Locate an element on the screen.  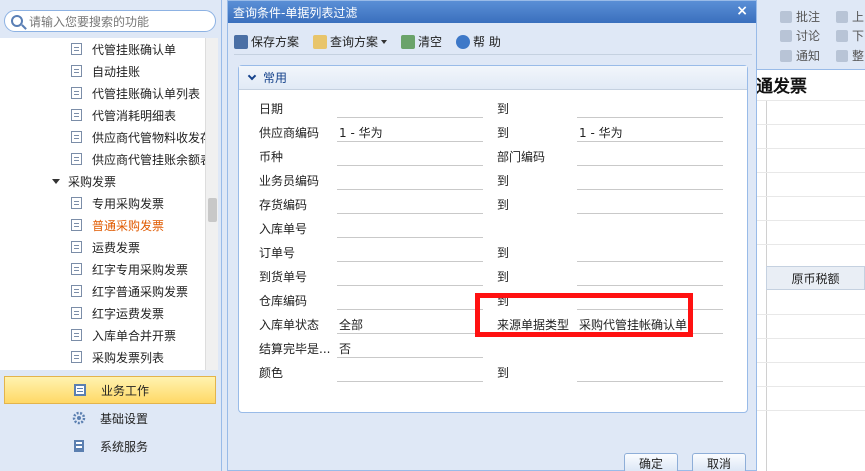
filter-row: 颜色 到 is located at coordinates (493, 372).